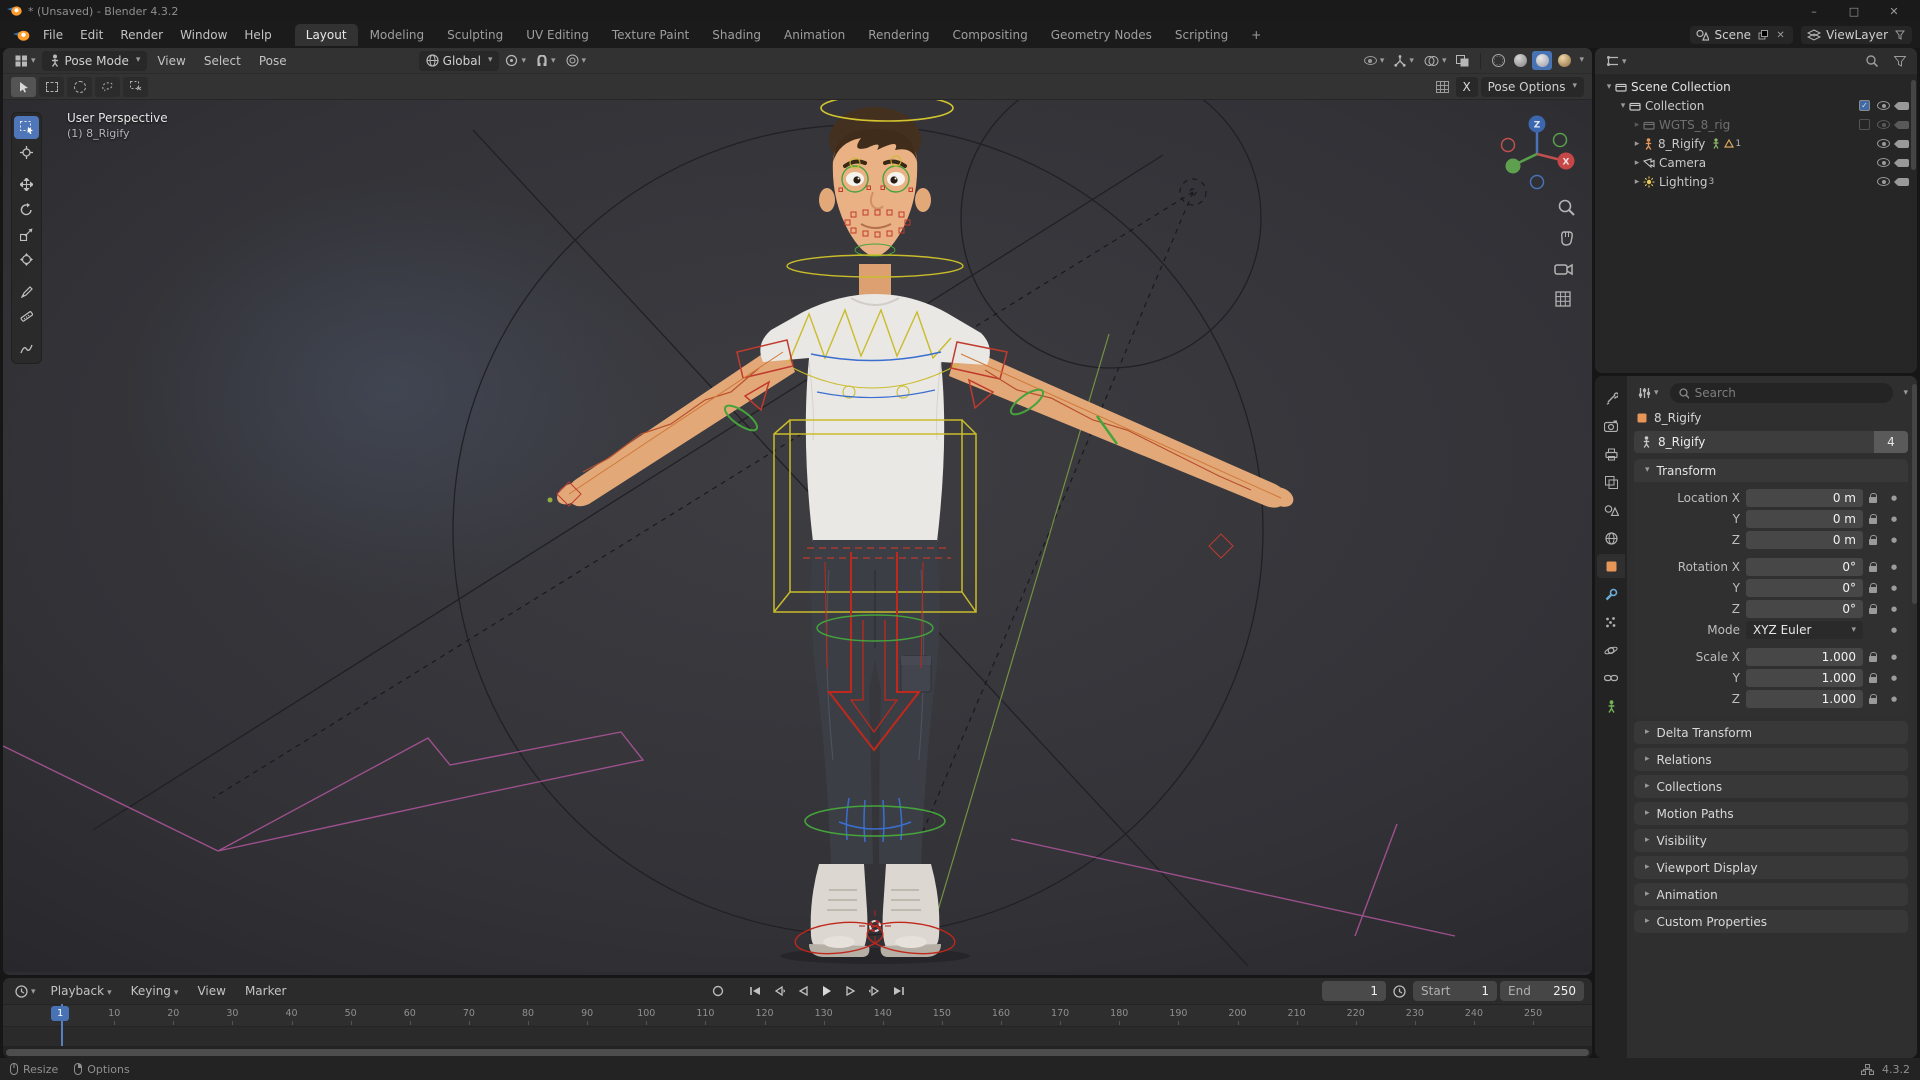  I want to click on gizmo-y-axis, so click(1513, 166).